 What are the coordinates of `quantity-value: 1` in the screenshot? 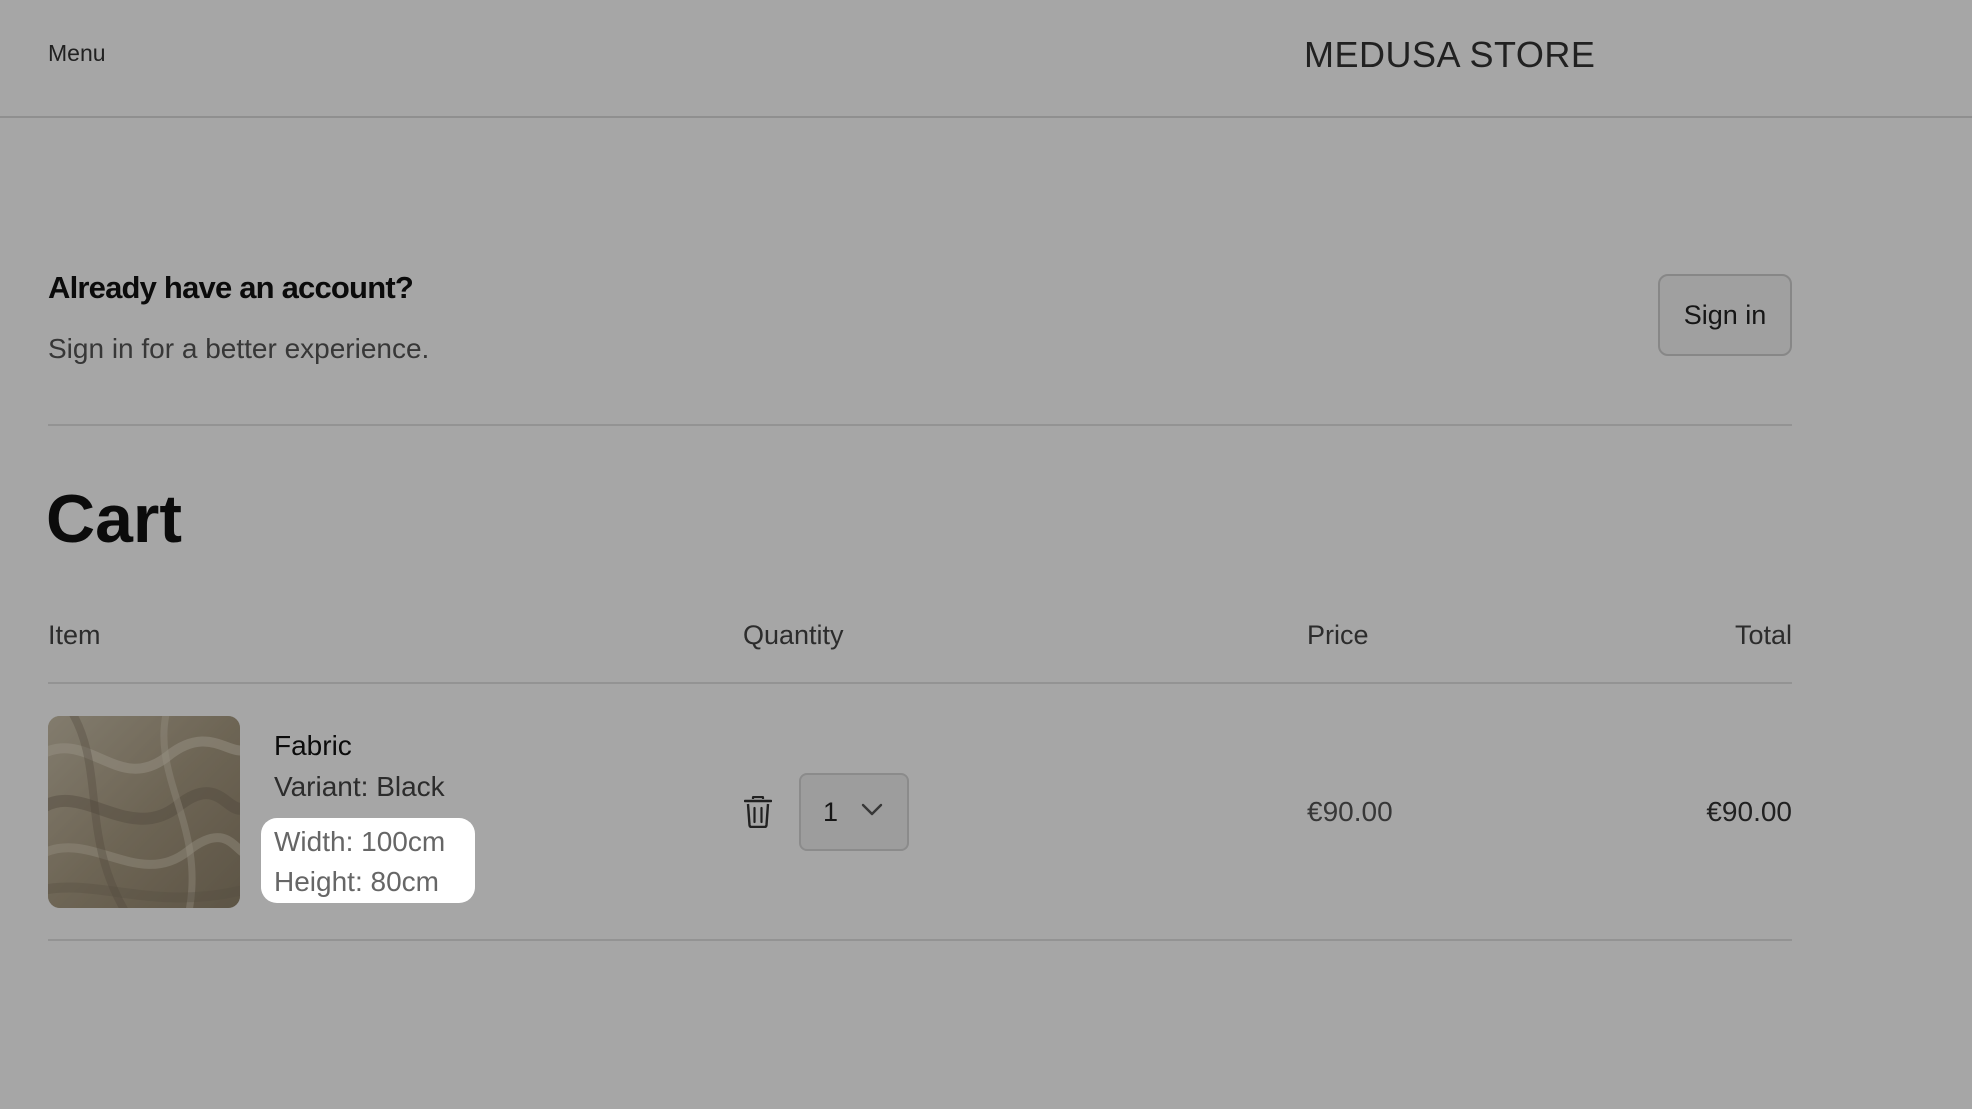 It's located at (831, 812).